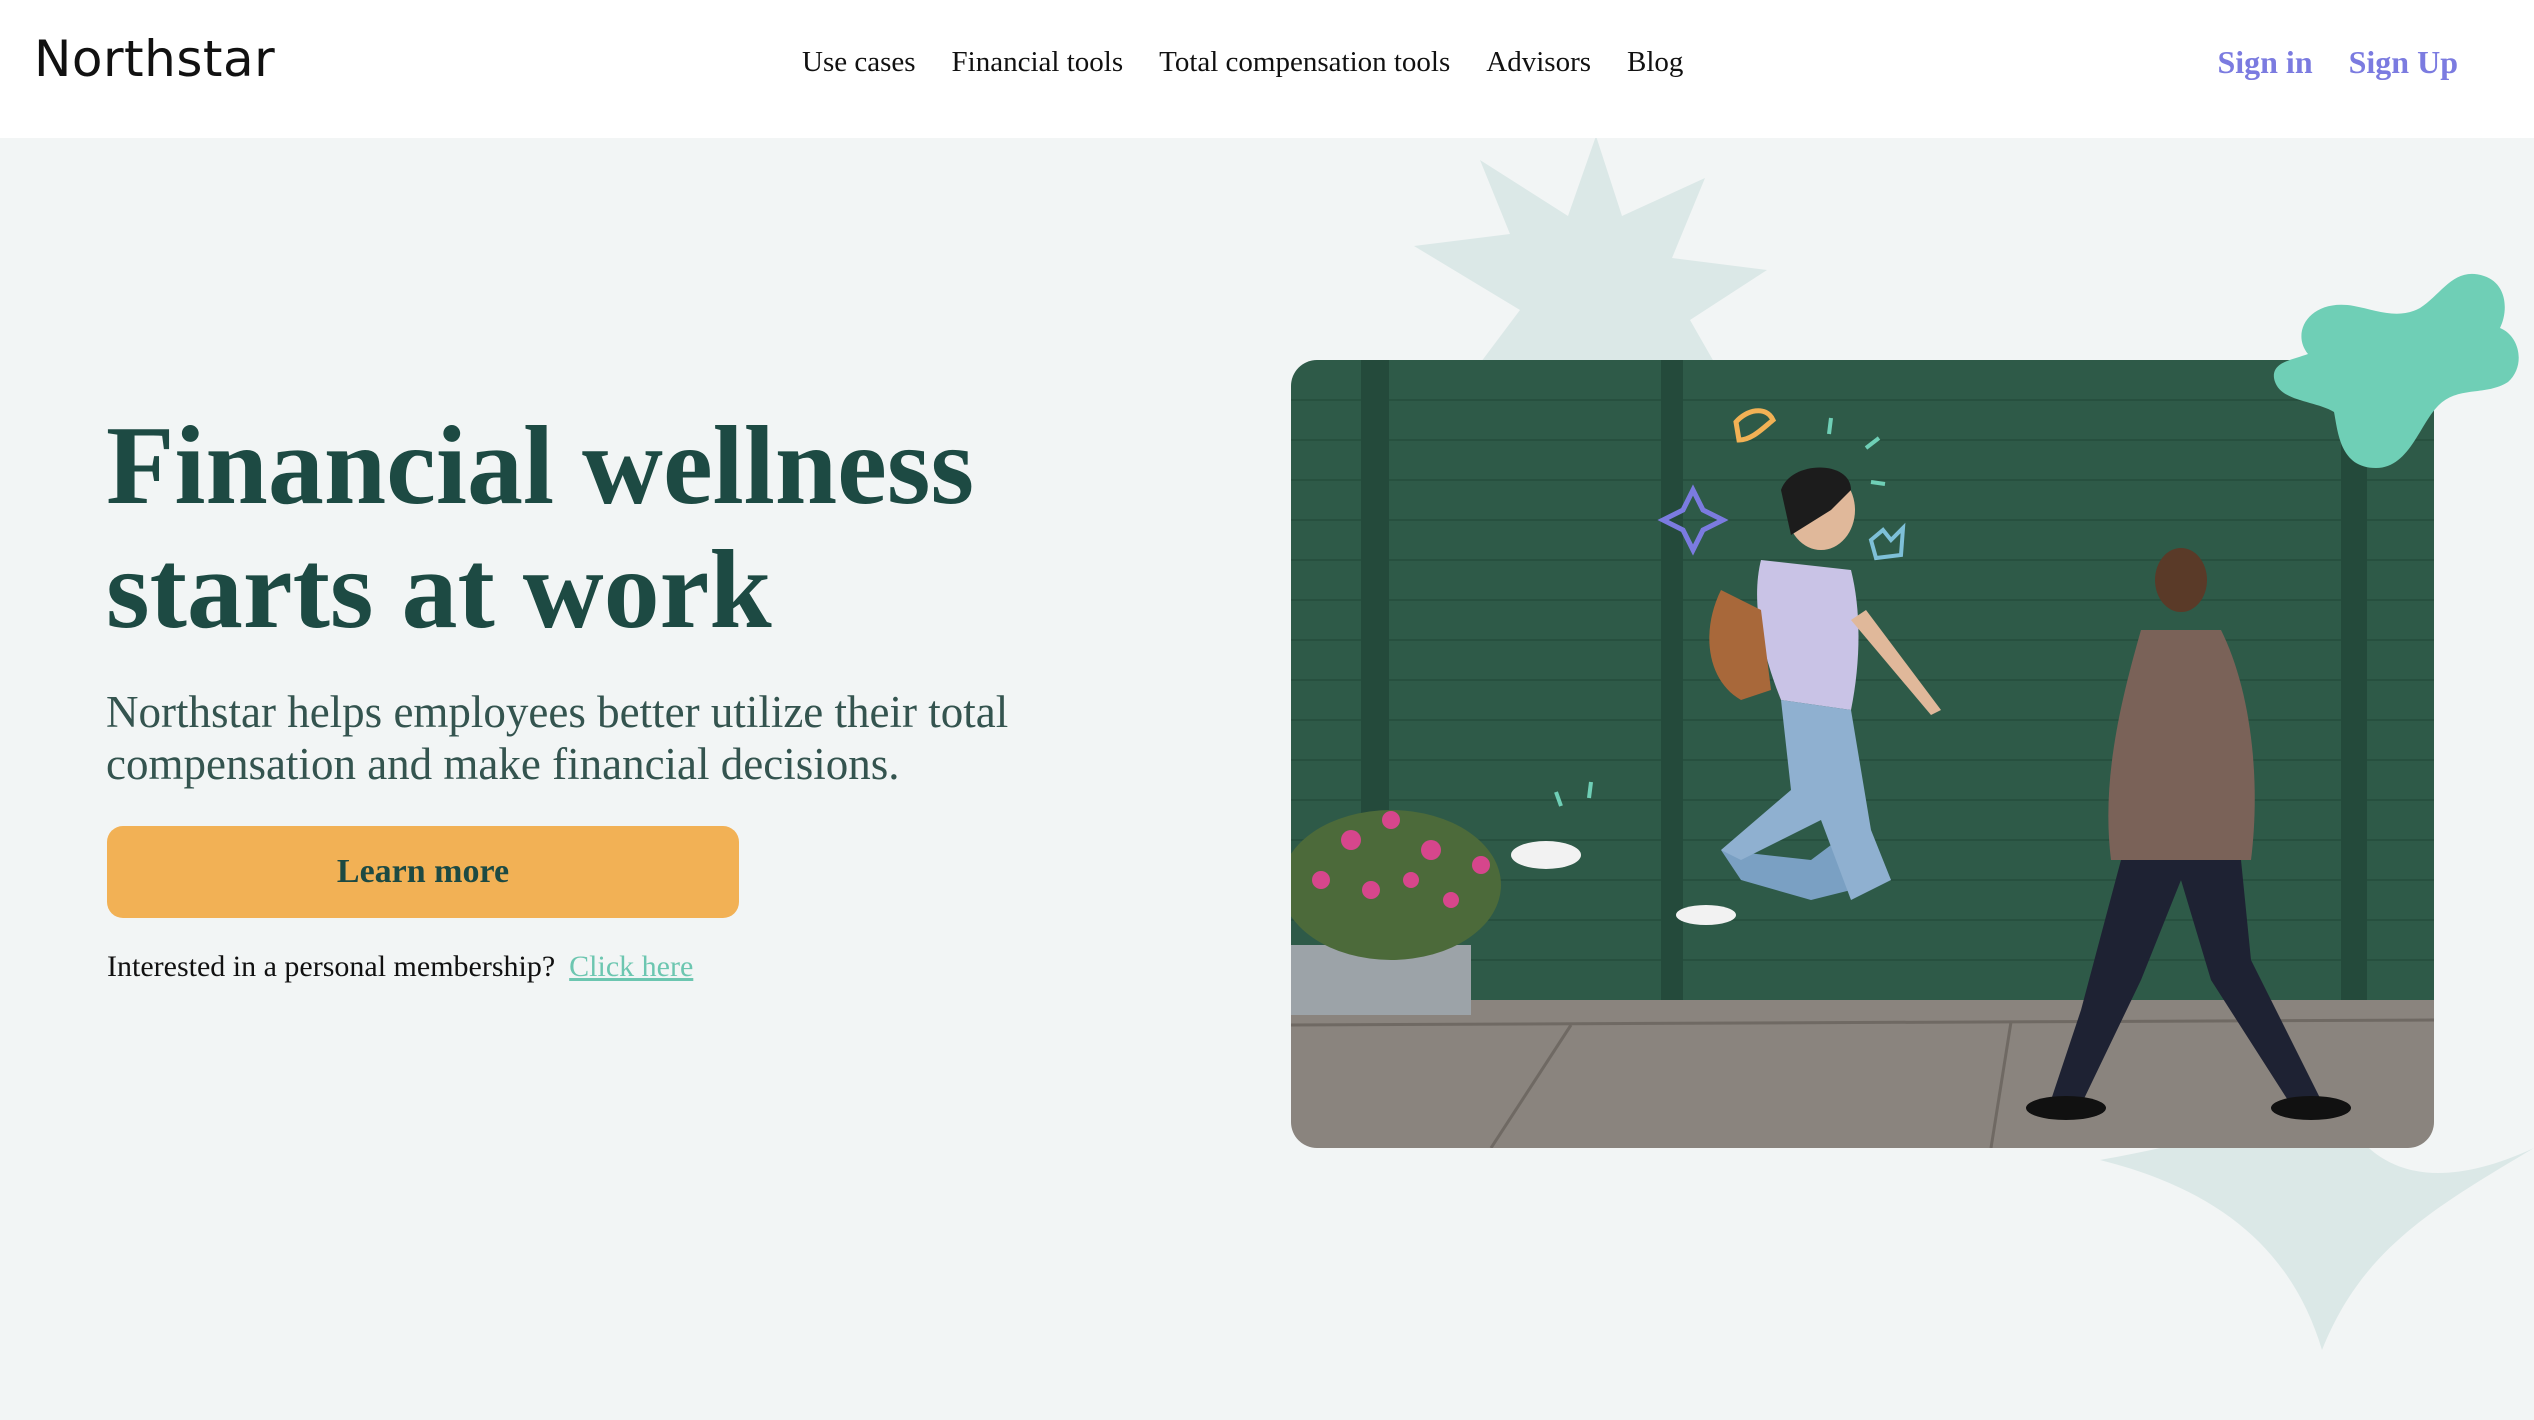 The image size is (2534, 1420). What do you see at coordinates (540, 466) in the screenshot?
I see `hero-title-line-1: Financial wellness` at bounding box center [540, 466].